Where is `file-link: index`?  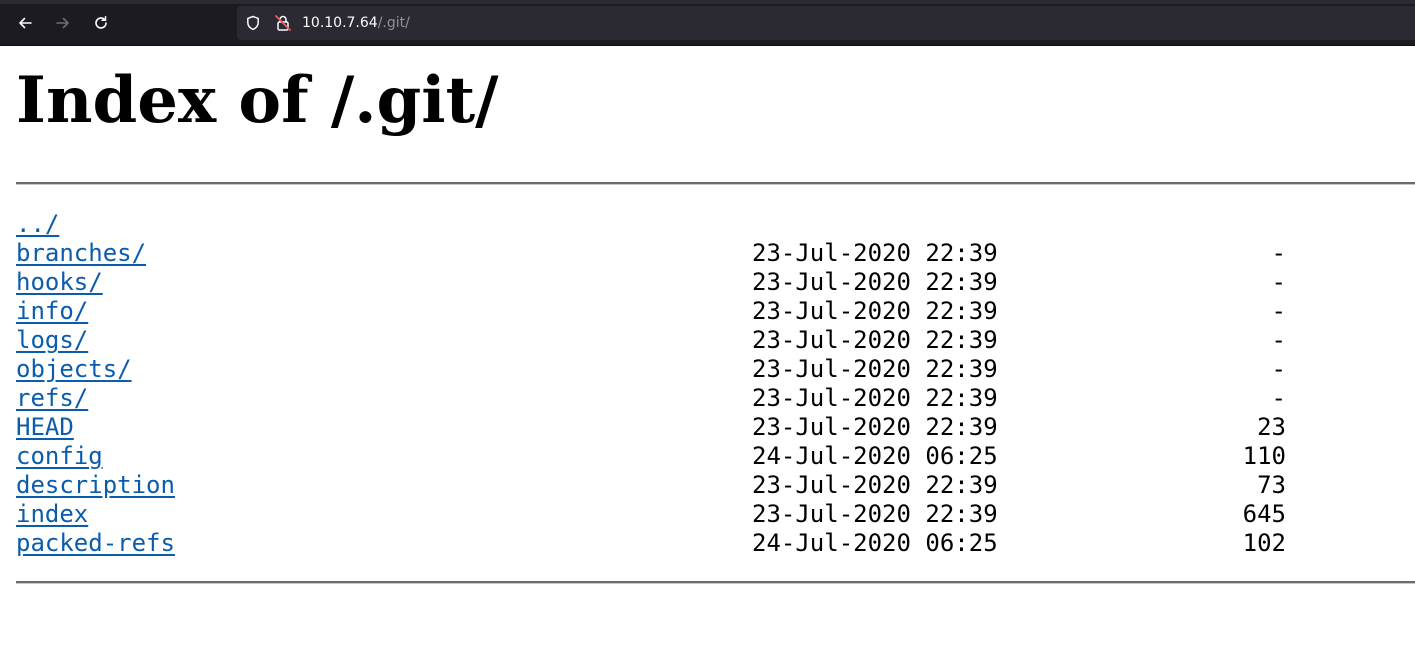 file-link: index is located at coordinates (52, 514).